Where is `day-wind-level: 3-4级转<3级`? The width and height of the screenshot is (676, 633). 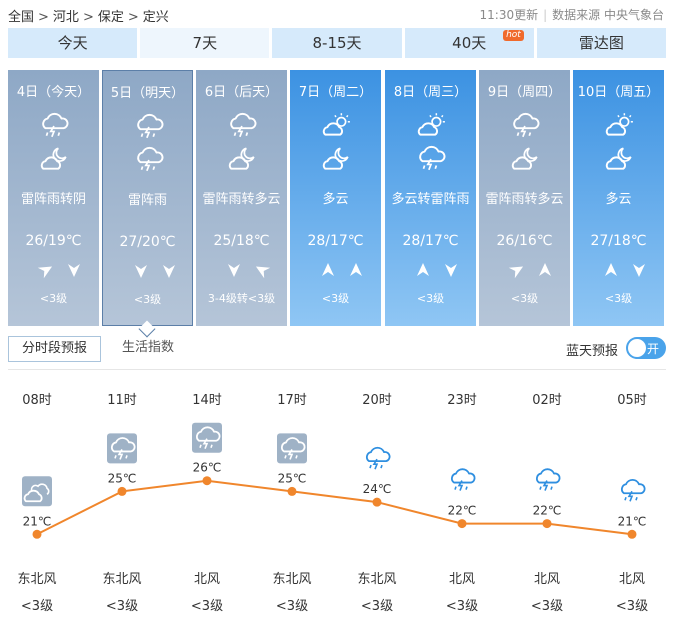 day-wind-level: 3-4级转<3级 is located at coordinates (241, 298).